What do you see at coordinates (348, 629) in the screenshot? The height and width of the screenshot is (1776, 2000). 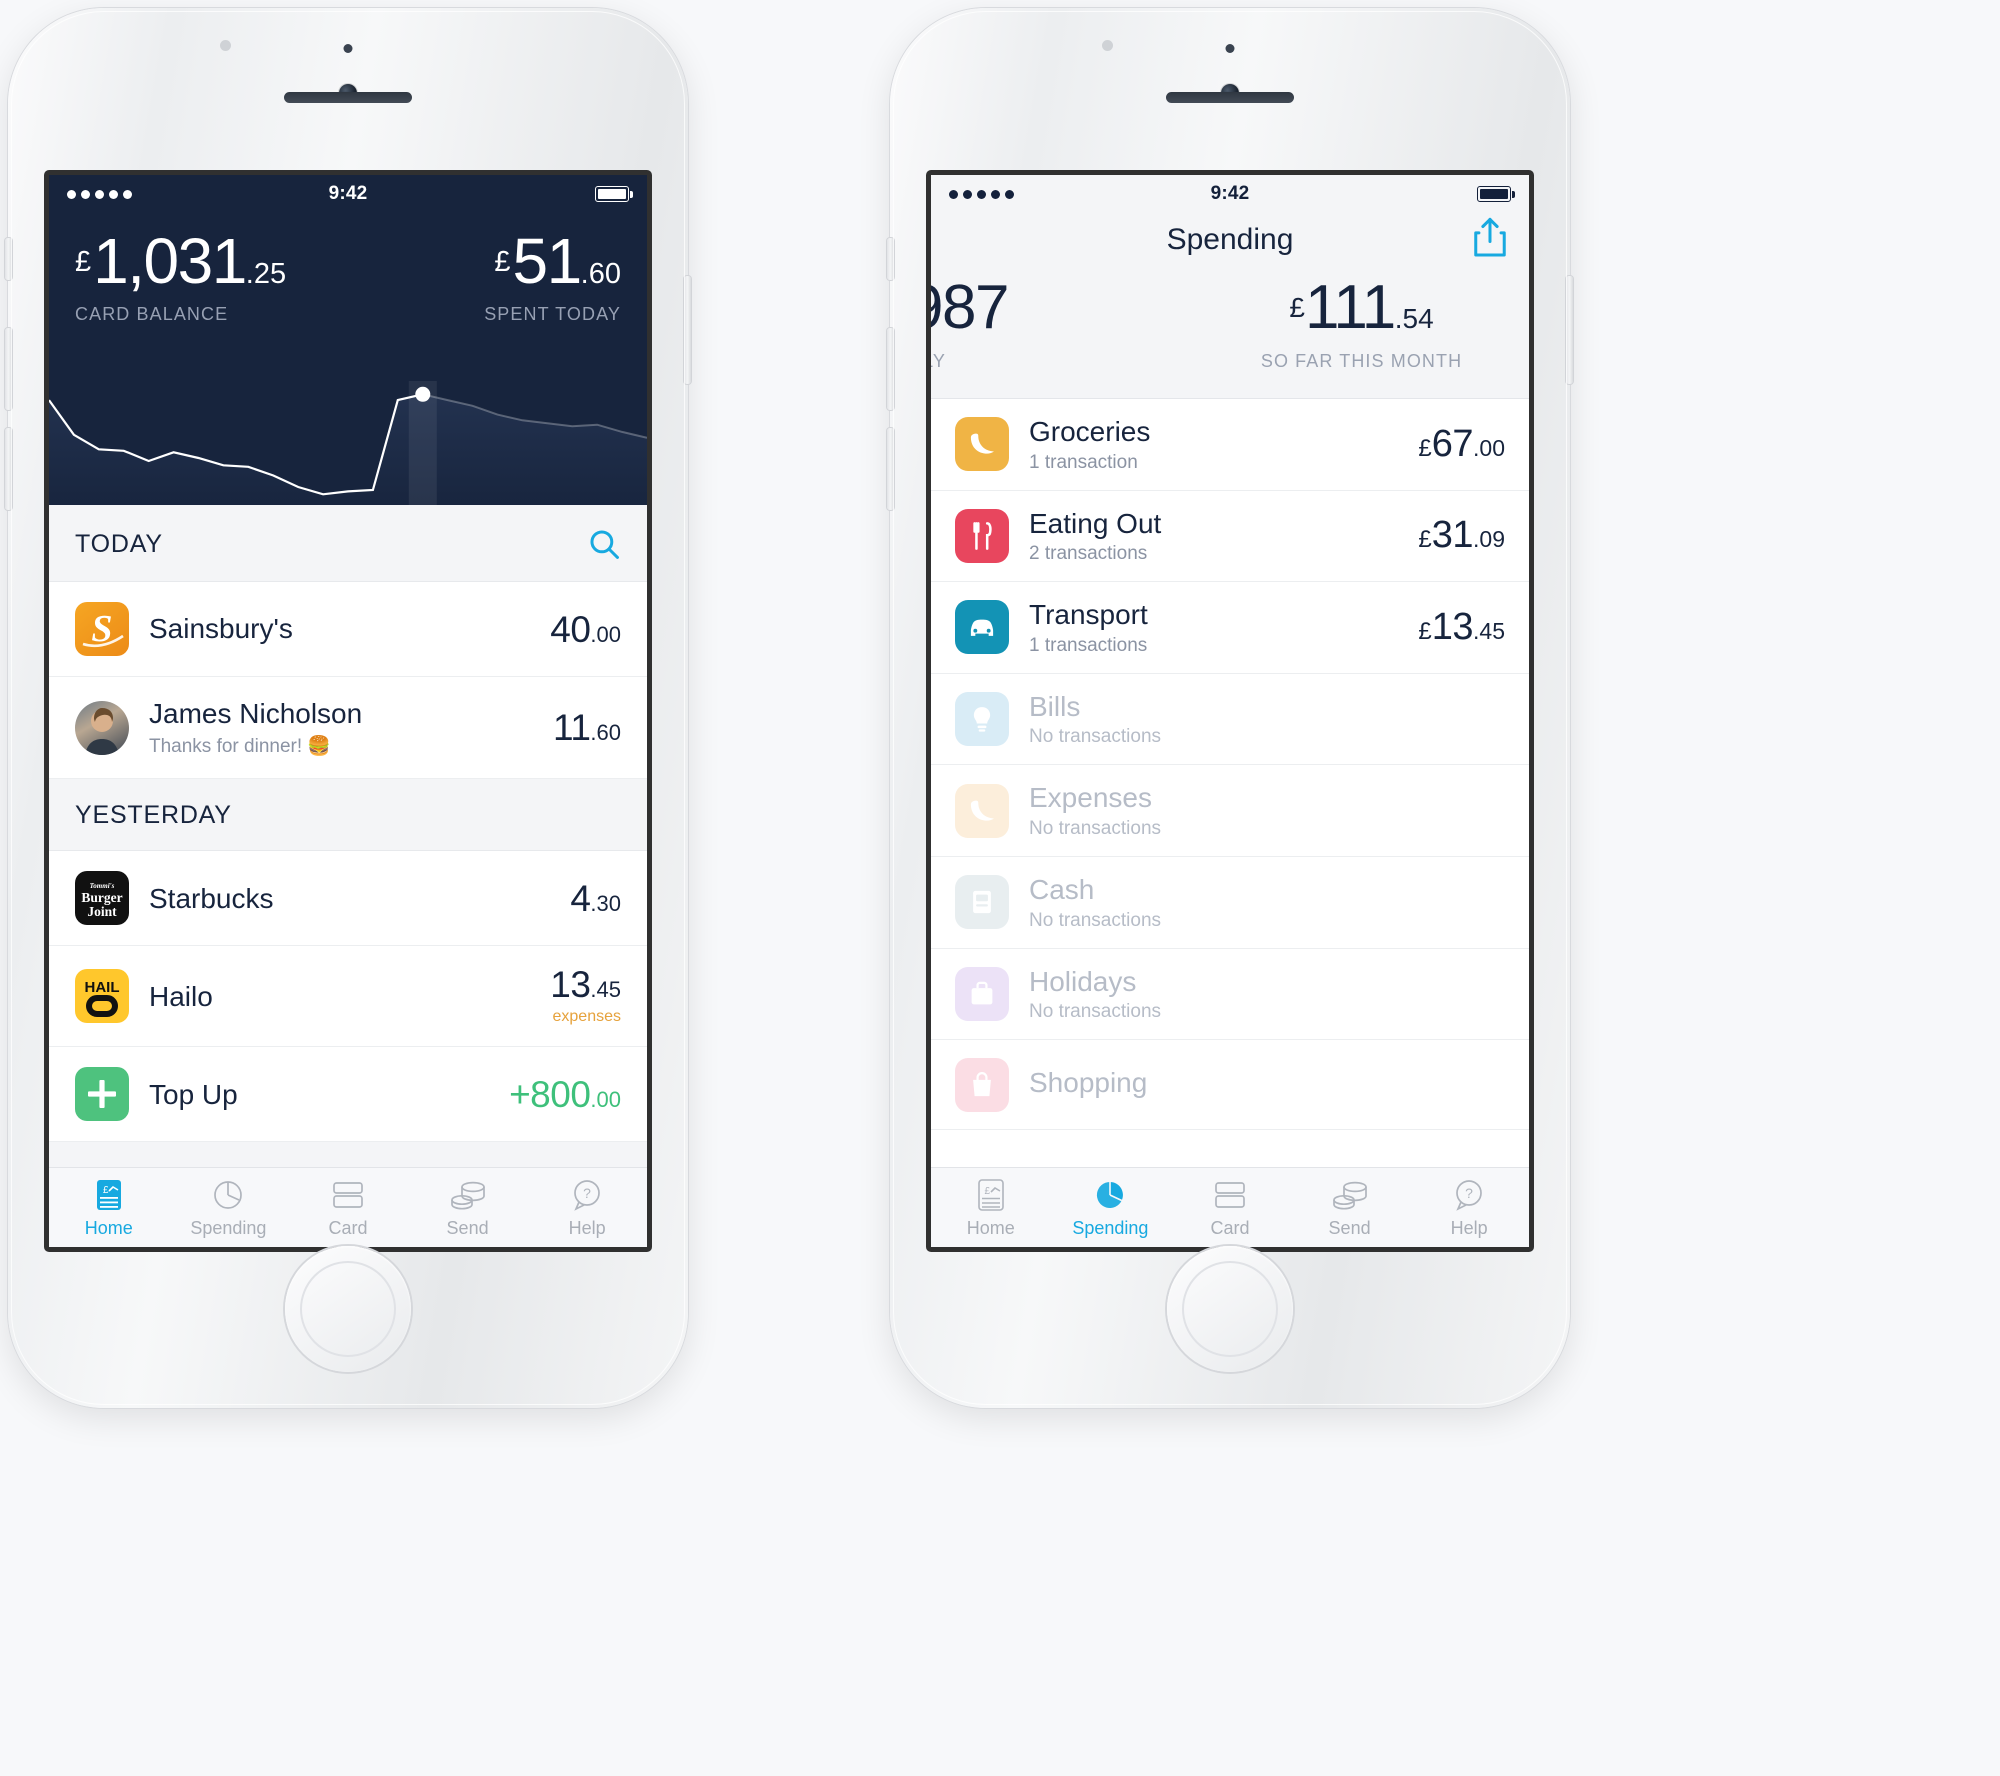 I see `table-row: S Sainsbury's 40 .00` at bounding box center [348, 629].